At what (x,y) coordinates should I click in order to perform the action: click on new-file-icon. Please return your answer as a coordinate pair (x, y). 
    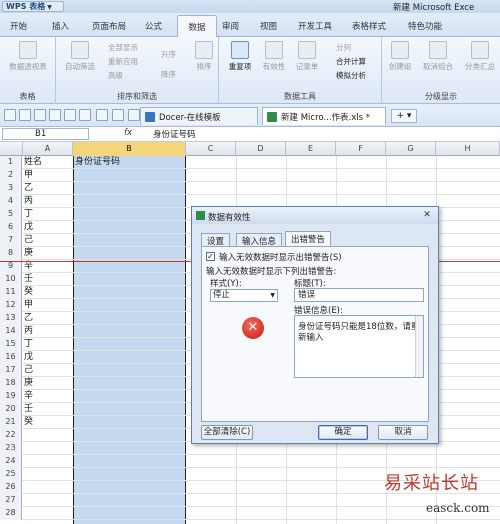
    Looking at the image, I should click on (10, 115).